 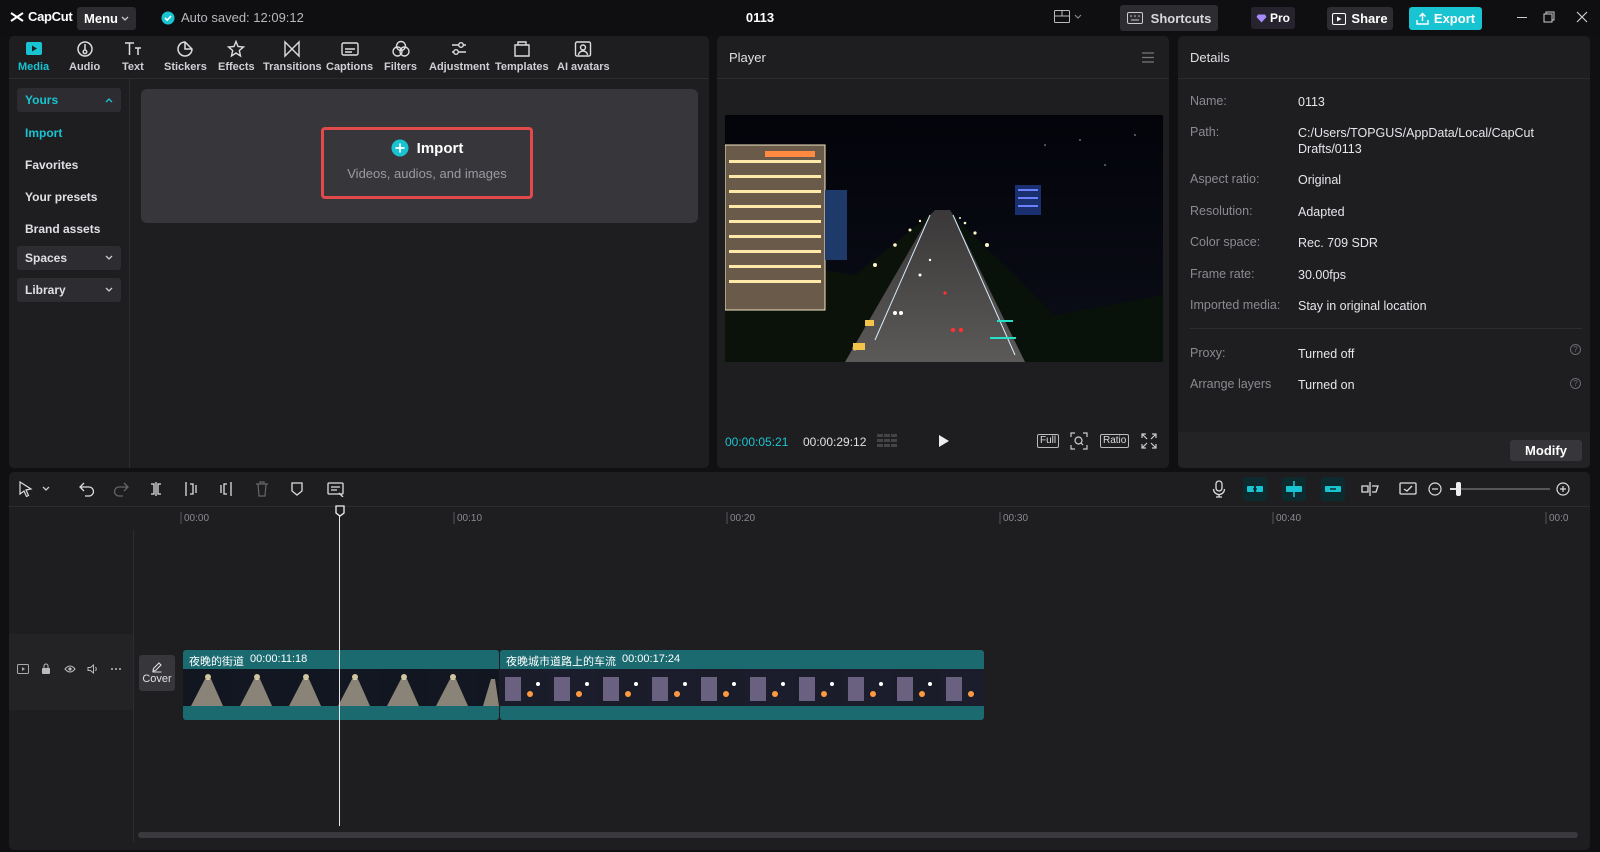 What do you see at coordinates (943, 78) in the screenshot?
I see `player-header-divider` at bounding box center [943, 78].